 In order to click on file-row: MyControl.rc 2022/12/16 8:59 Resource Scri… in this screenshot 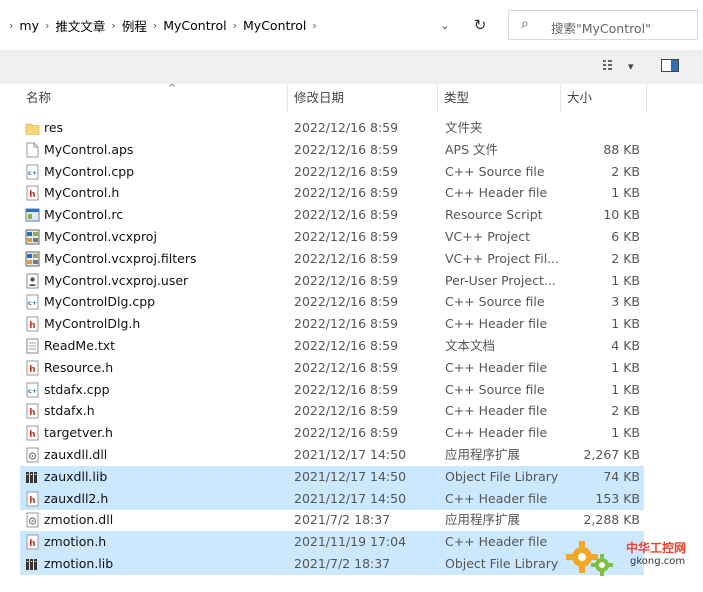, I will do `click(332, 215)`.